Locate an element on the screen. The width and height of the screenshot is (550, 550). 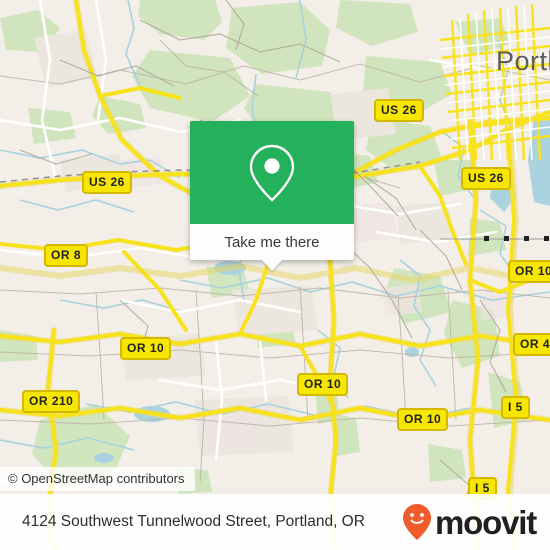
osm-attribution: © OpenStreetMap contributors is located at coordinates (97, 479).